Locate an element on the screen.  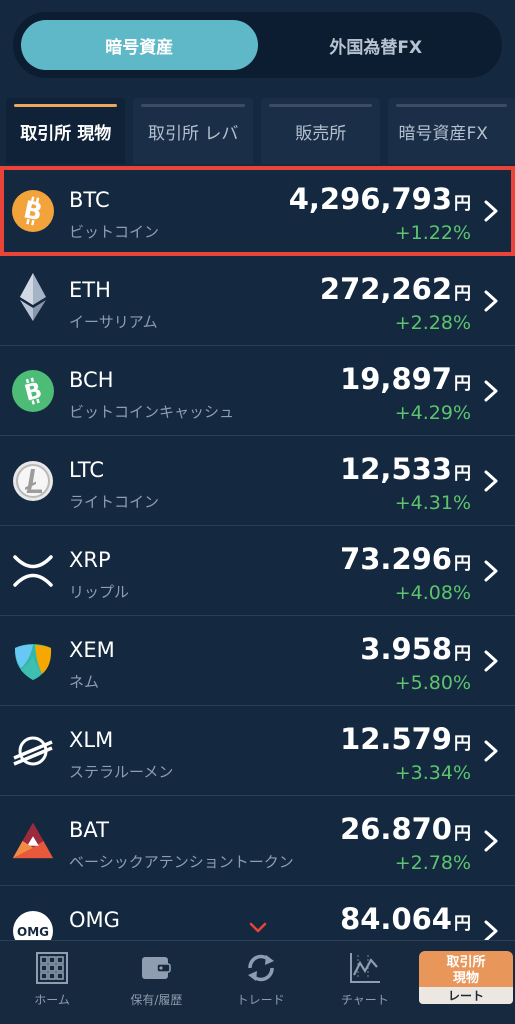
coin-price: 26.870 円 is located at coordinates (405, 829).